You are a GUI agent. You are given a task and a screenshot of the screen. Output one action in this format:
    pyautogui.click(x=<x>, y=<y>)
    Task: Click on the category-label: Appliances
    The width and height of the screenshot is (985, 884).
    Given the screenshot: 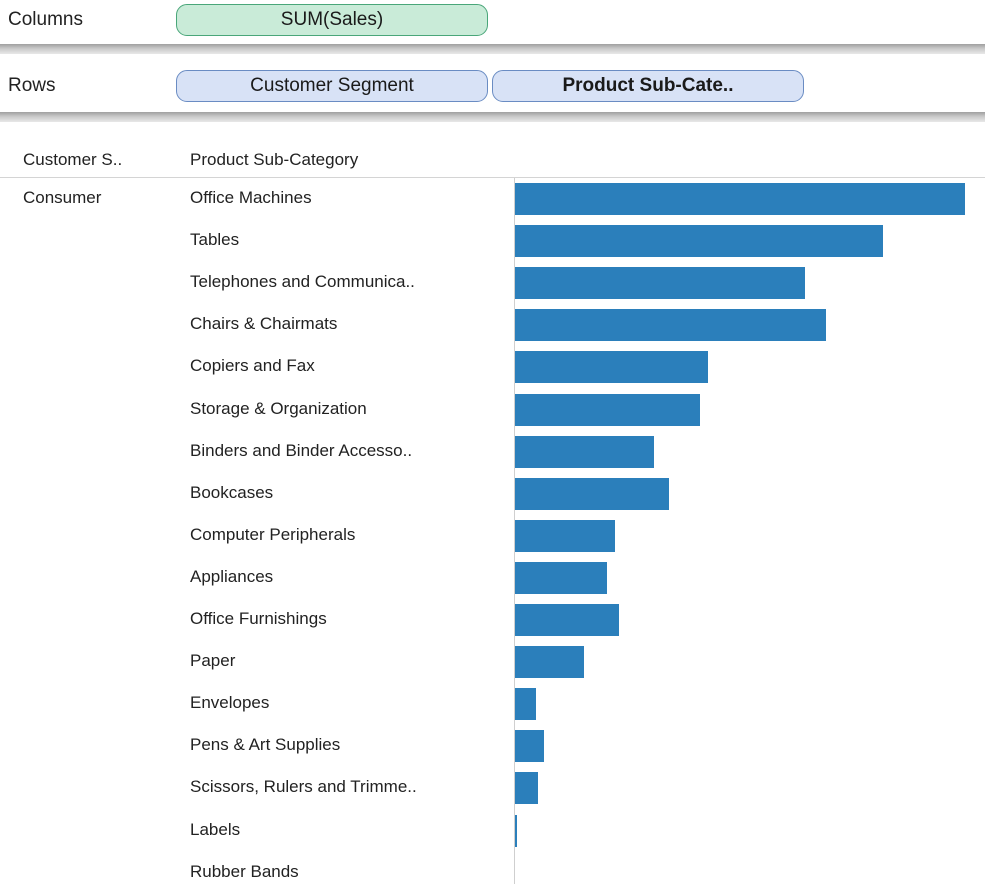 What is the action you would take?
    pyautogui.click(x=351, y=577)
    